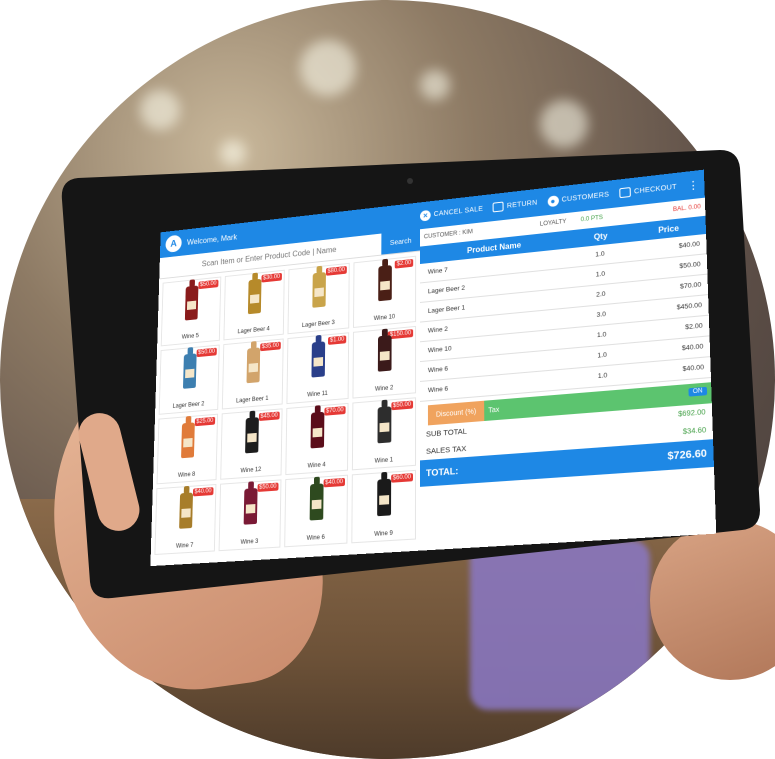 The width and height of the screenshot is (775, 759). What do you see at coordinates (318, 324) in the screenshot?
I see `product-name: Lager Beer 3` at bounding box center [318, 324].